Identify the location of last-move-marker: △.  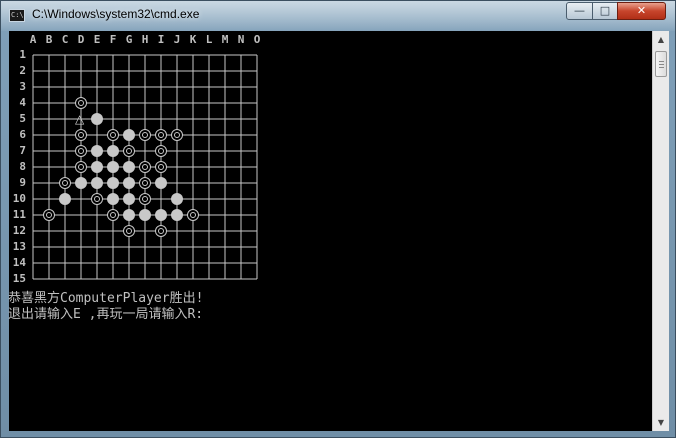
(80, 119).